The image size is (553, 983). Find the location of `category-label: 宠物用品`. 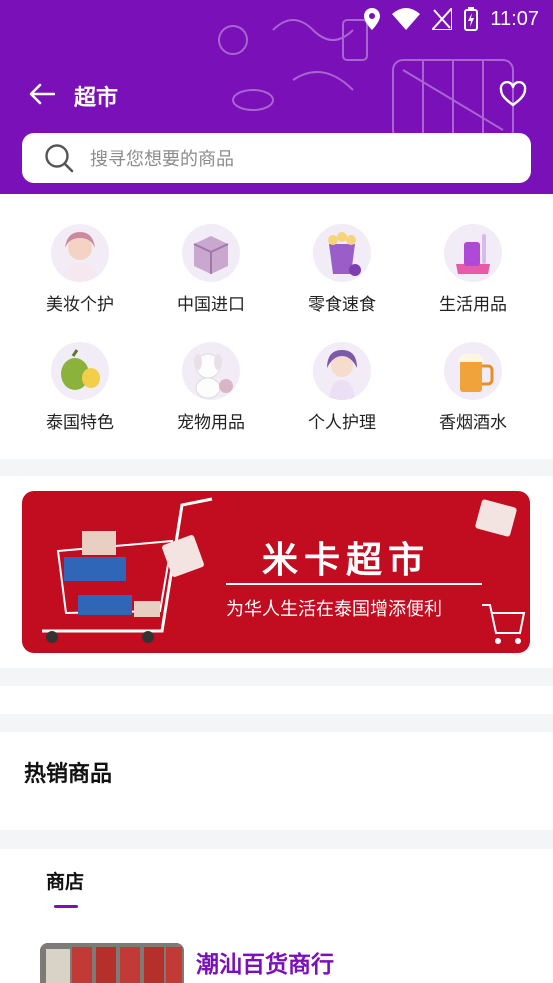

category-label: 宠物用品 is located at coordinates (211, 423).